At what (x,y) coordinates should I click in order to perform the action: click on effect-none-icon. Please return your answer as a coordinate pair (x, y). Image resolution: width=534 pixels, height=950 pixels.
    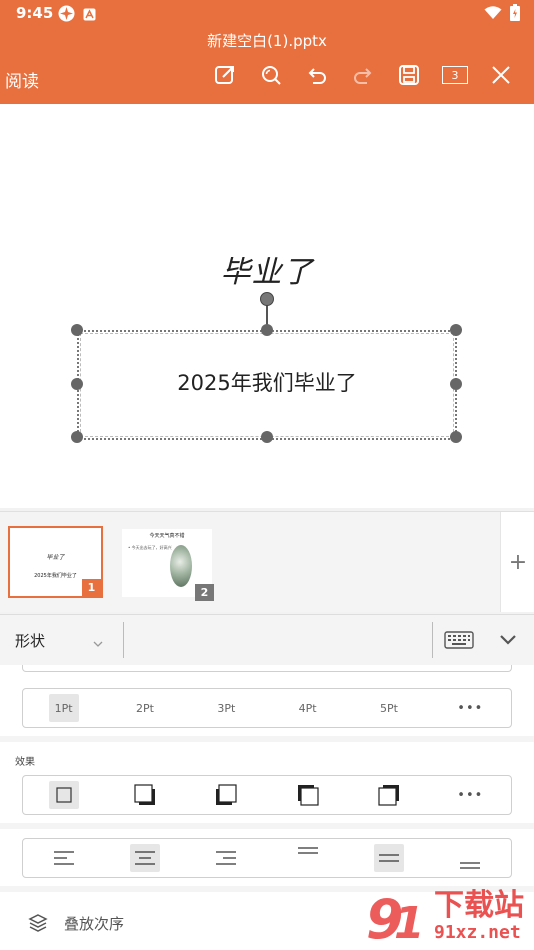
    Looking at the image, I should click on (63, 795).